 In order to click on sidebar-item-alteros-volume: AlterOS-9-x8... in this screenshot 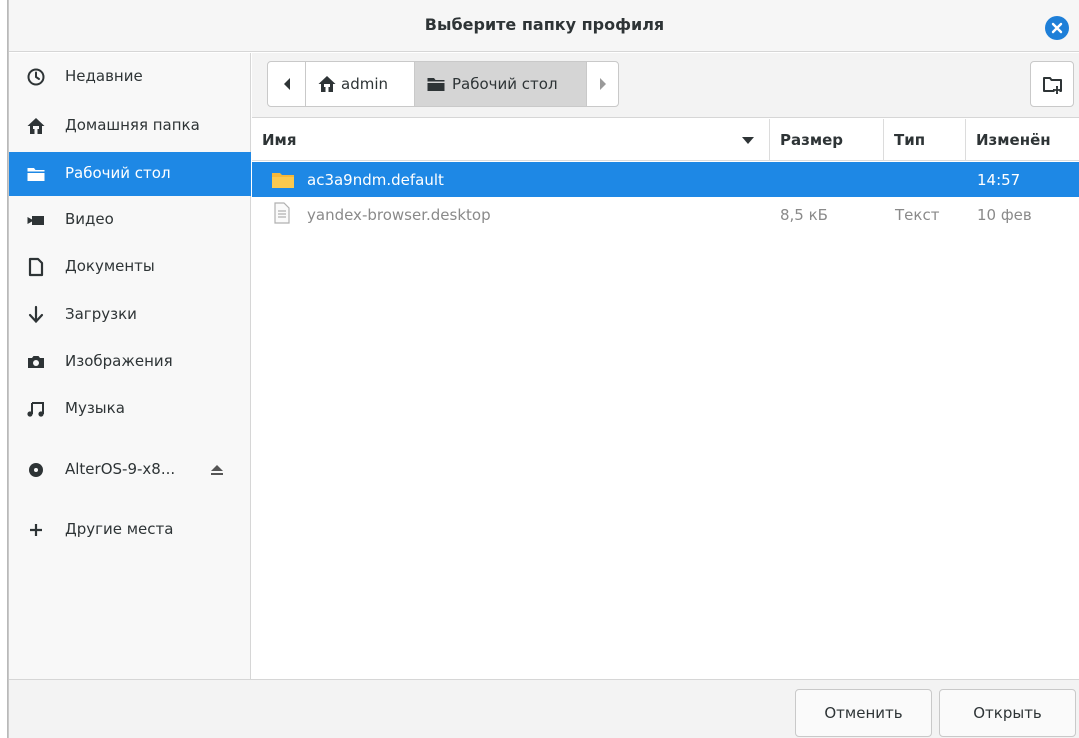, I will do `click(130, 470)`.